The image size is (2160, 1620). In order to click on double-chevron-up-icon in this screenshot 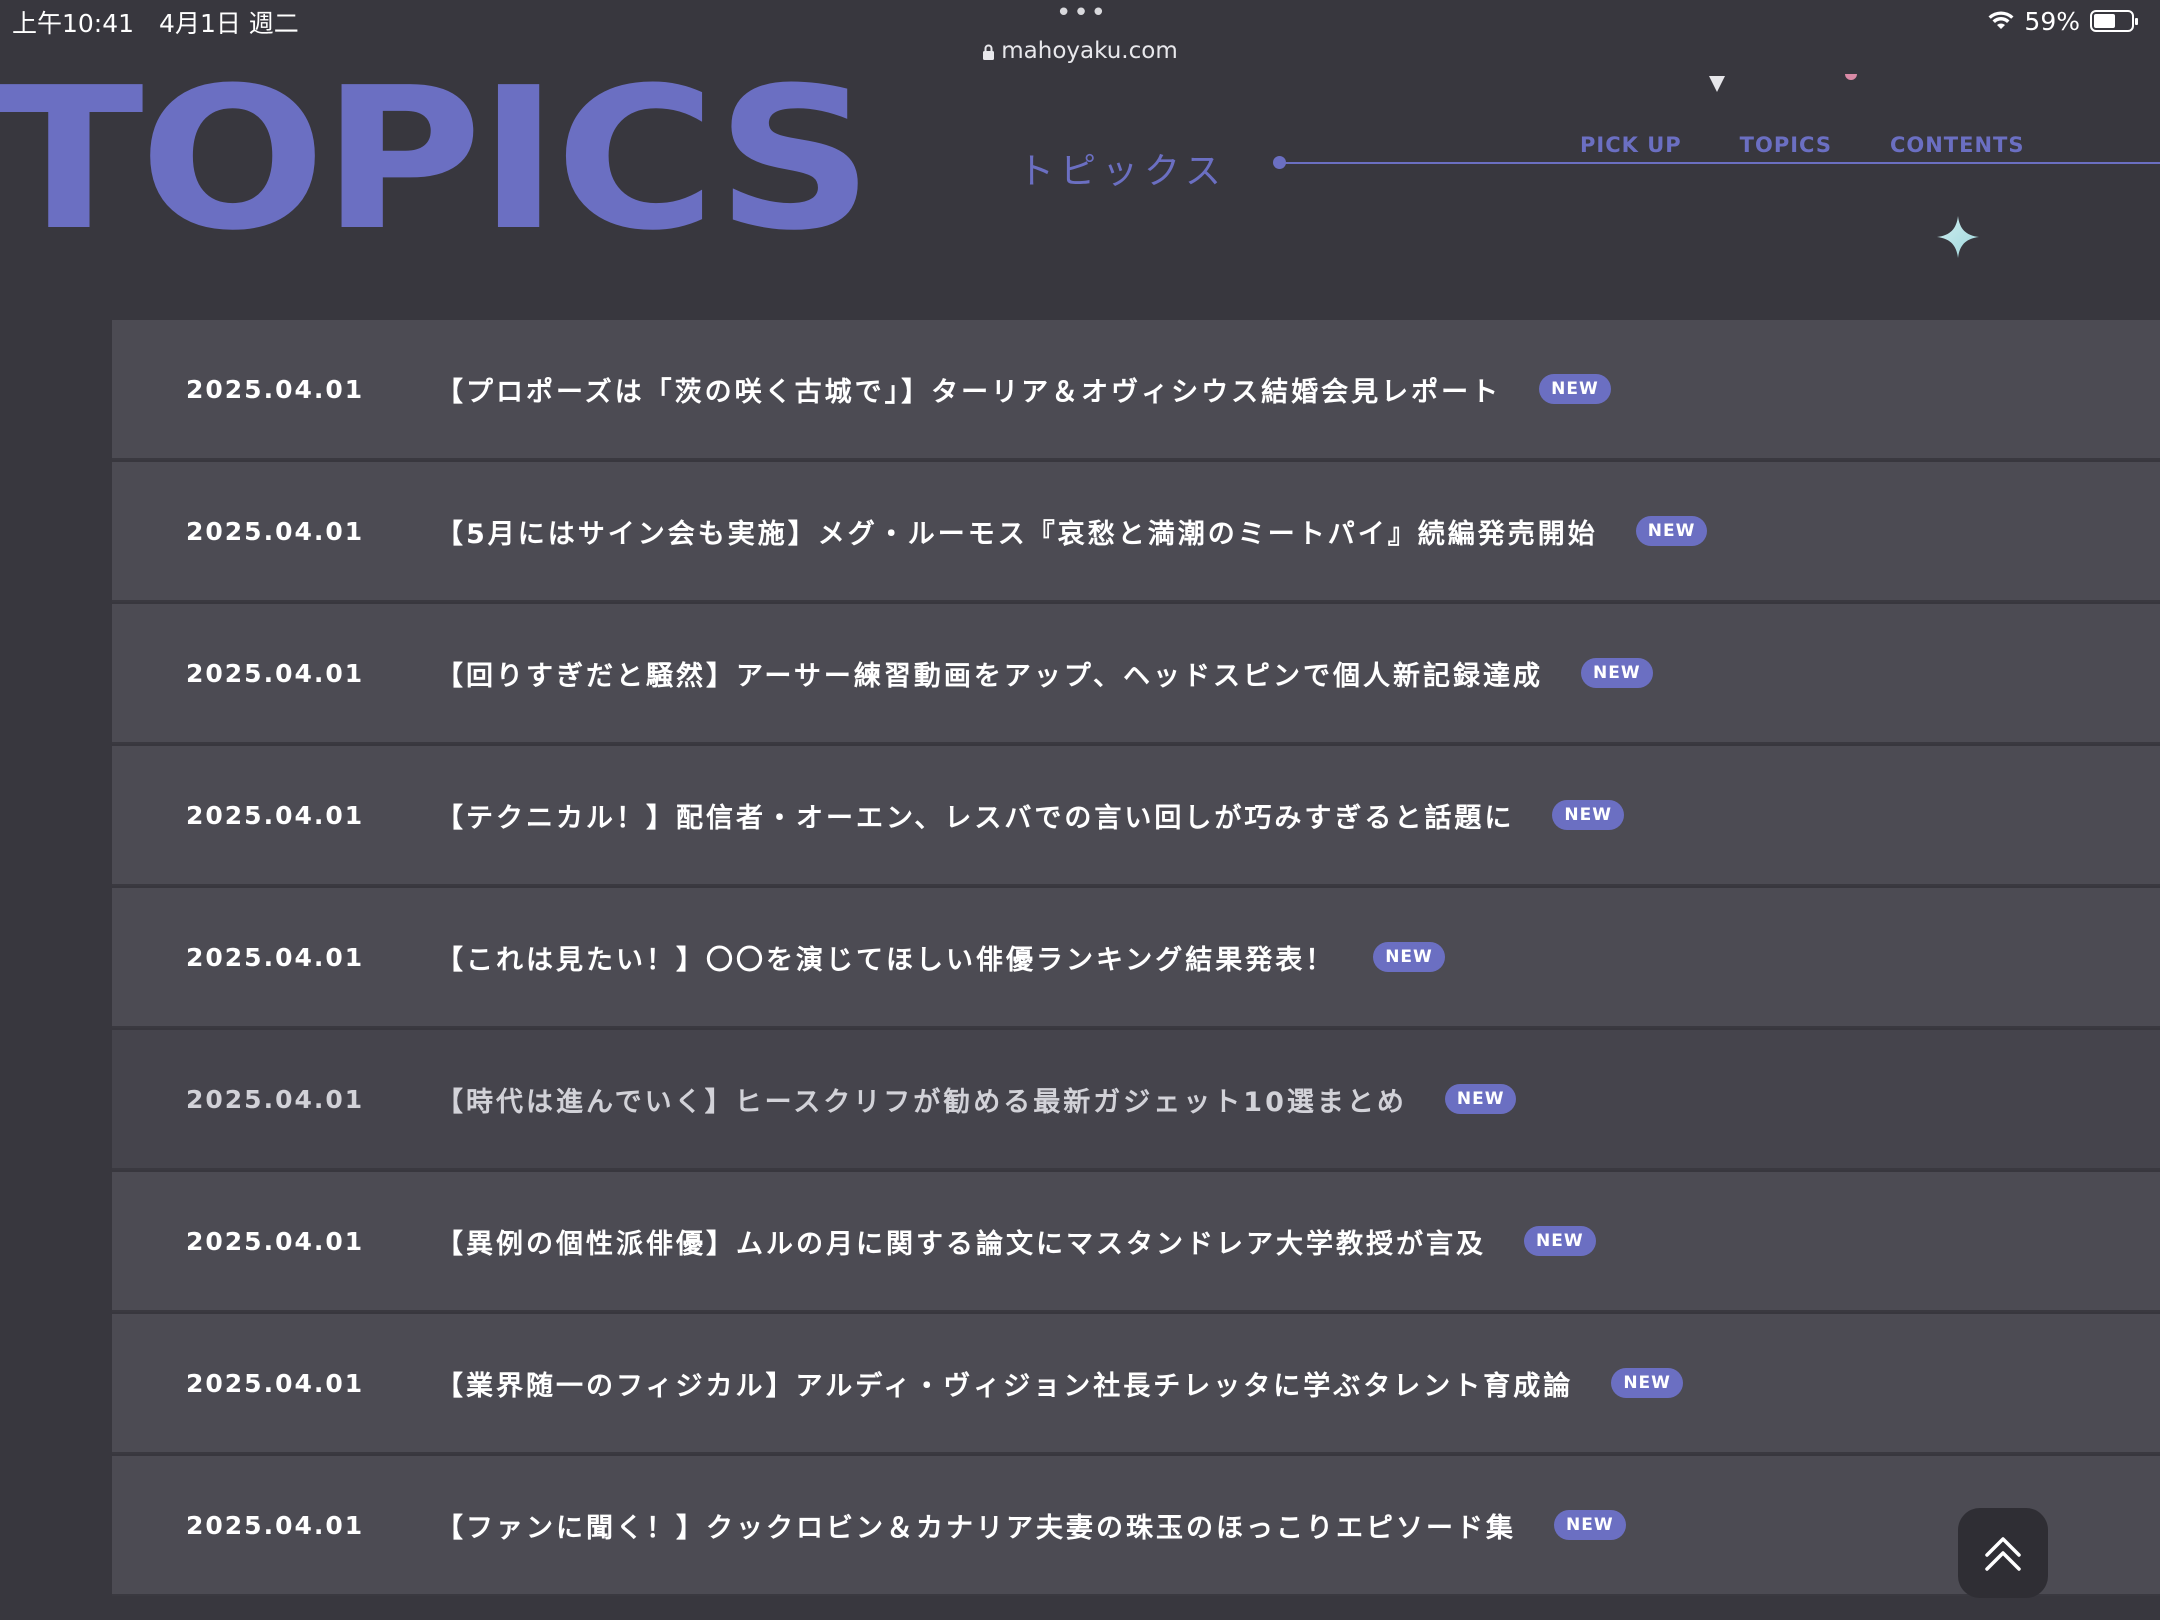, I will do `click(2003, 1554)`.